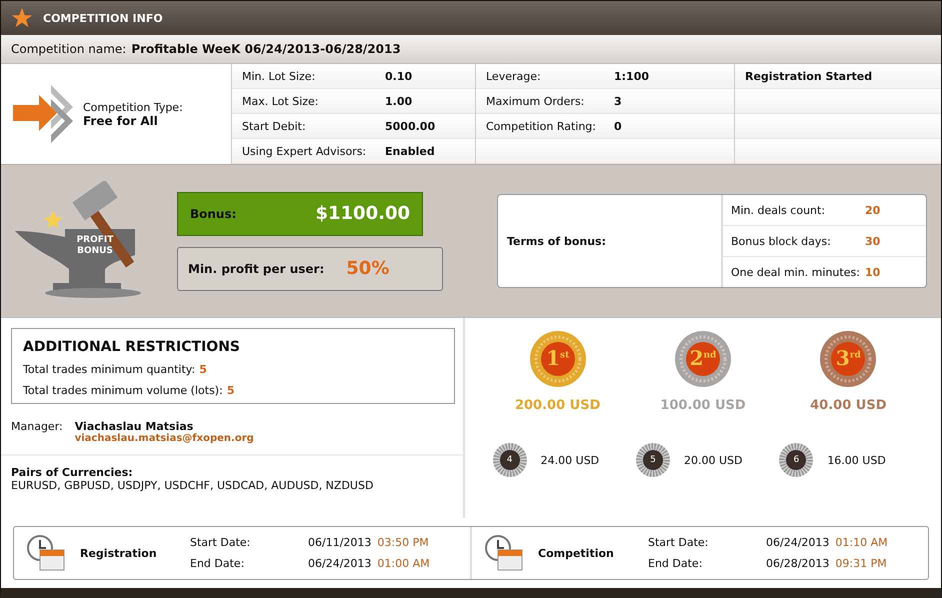  What do you see at coordinates (861, 563) in the screenshot?
I see `time-value: 09:31 PM` at bounding box center [861, 563].